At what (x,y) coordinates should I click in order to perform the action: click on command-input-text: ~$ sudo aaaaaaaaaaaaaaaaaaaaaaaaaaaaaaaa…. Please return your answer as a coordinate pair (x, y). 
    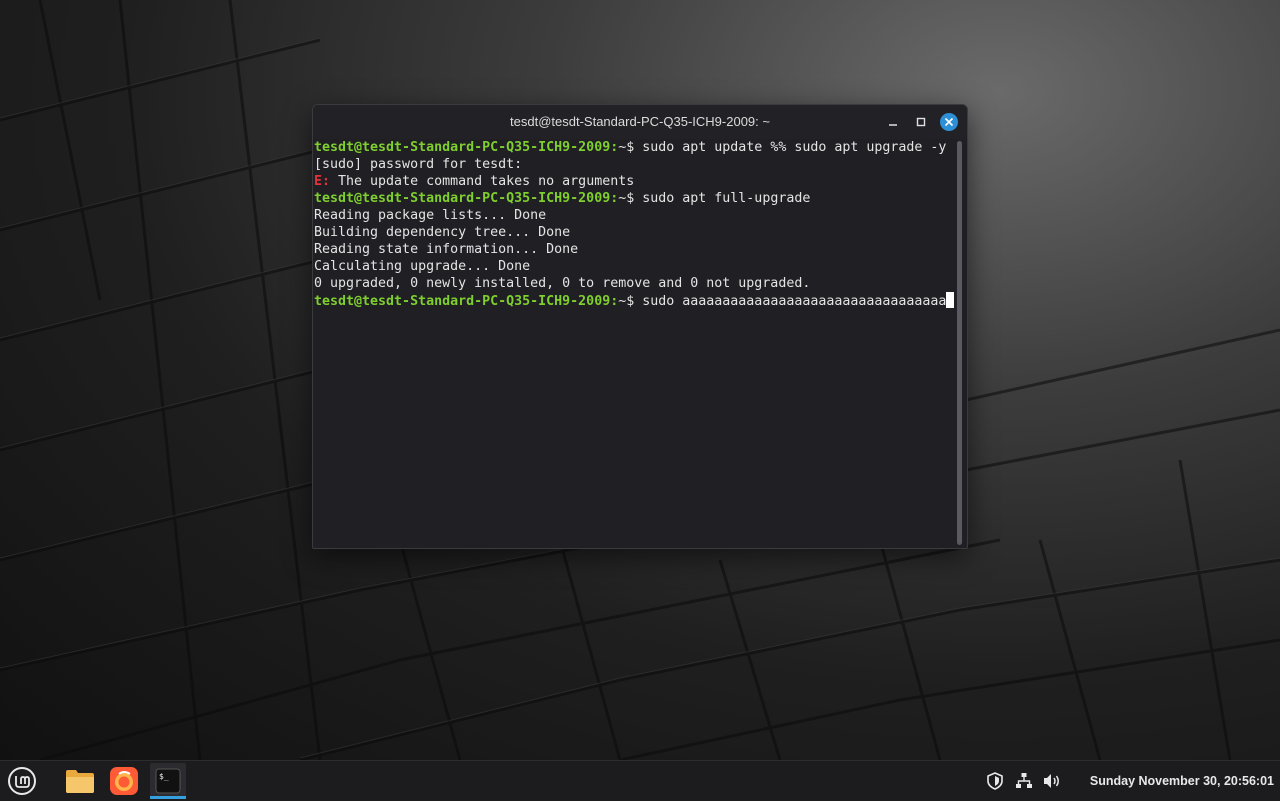
    Looking at the image, I should click on (782, 301).